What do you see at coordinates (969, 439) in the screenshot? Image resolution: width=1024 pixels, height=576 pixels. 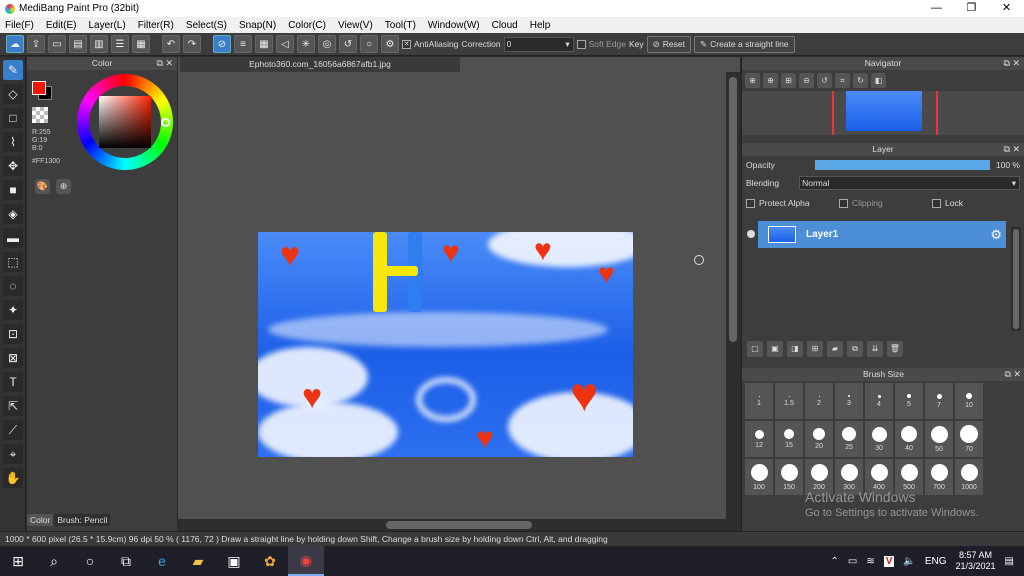 I see `brush-size-option: 70` at bounding box center [969, 439].